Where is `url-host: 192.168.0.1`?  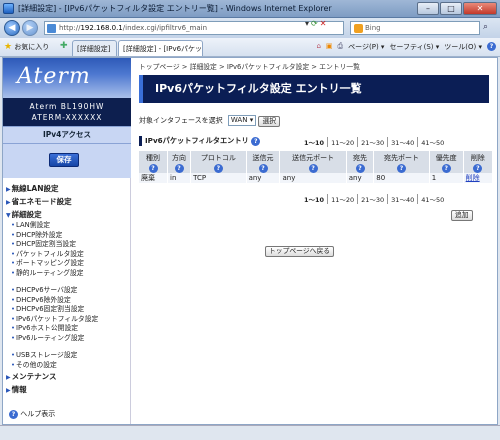 url-host: 192.168.0.1 is located at coordinates (101, 28).